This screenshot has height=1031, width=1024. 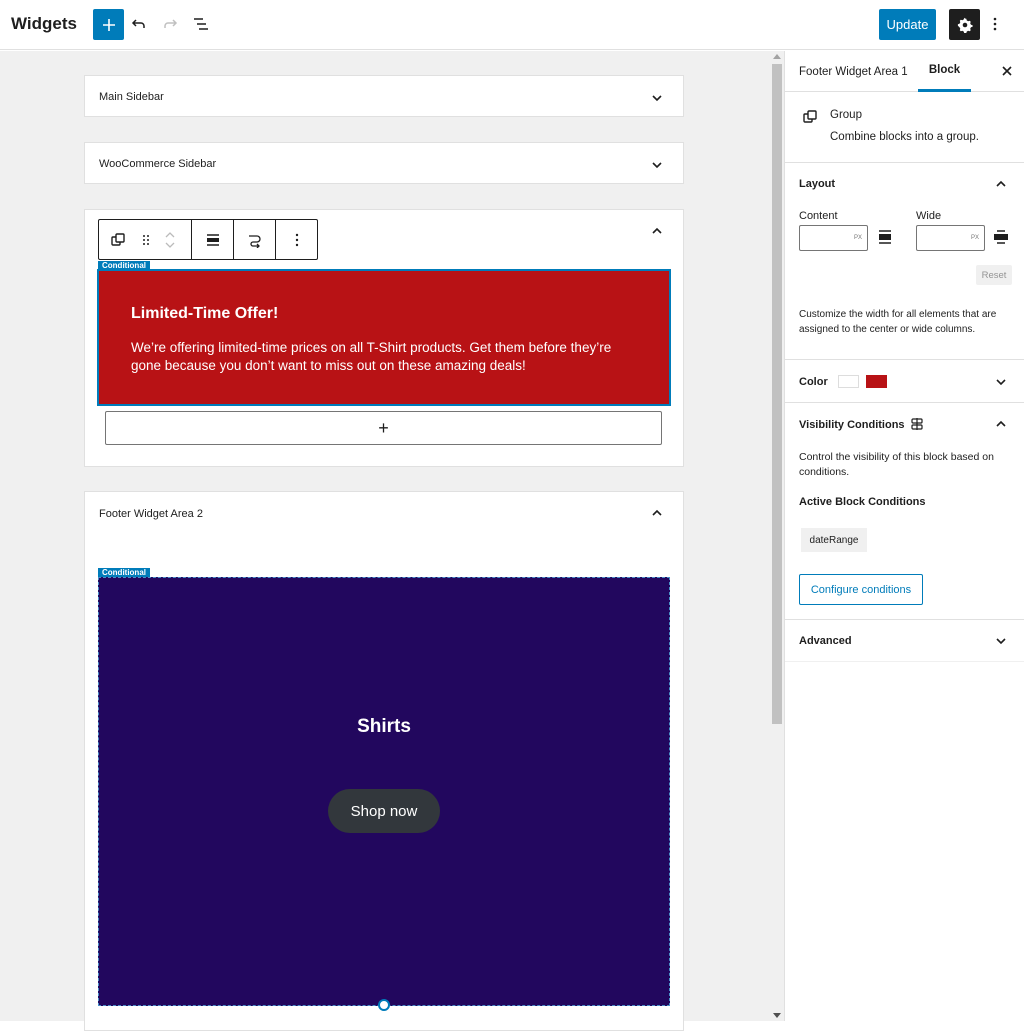 What do you see at coordinates (204, 314) in the screenshot?
I see `offer-heading: Limited-Time Offer!` at bounding box center [204, 314].